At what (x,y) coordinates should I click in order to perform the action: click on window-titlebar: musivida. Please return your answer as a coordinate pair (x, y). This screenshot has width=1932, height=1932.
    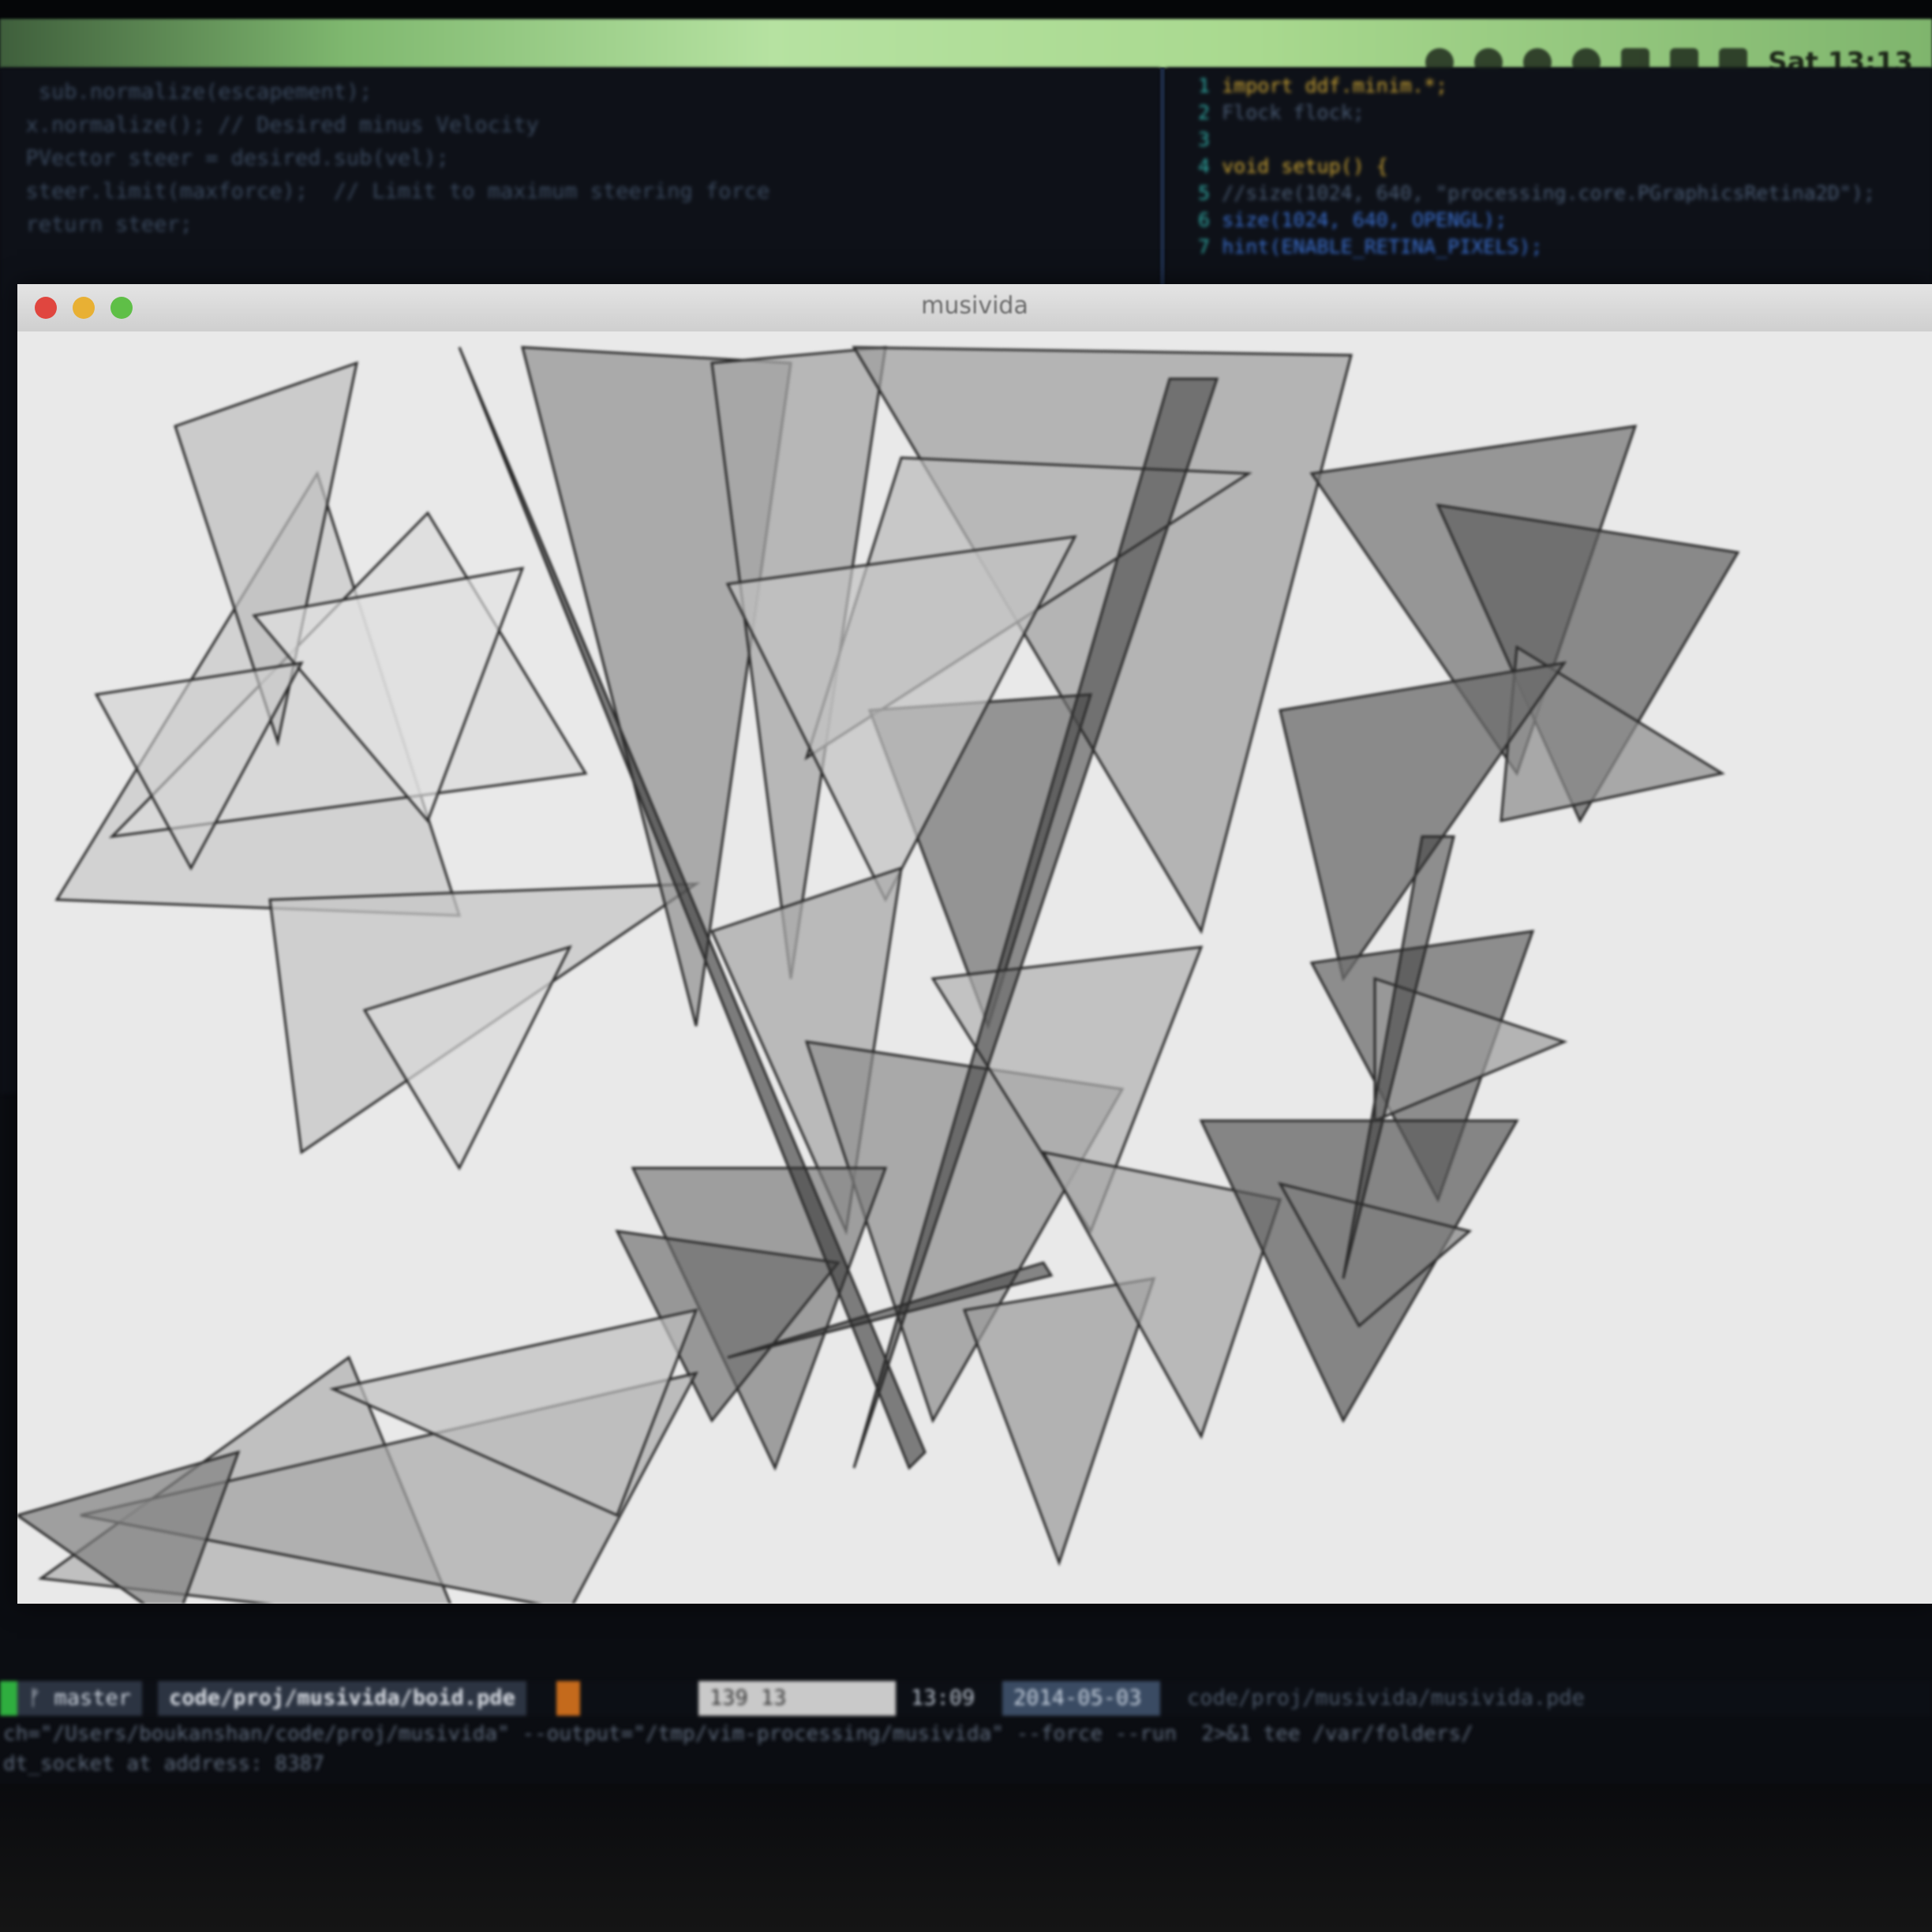
    Looking at the image, I should click on (974, 308).